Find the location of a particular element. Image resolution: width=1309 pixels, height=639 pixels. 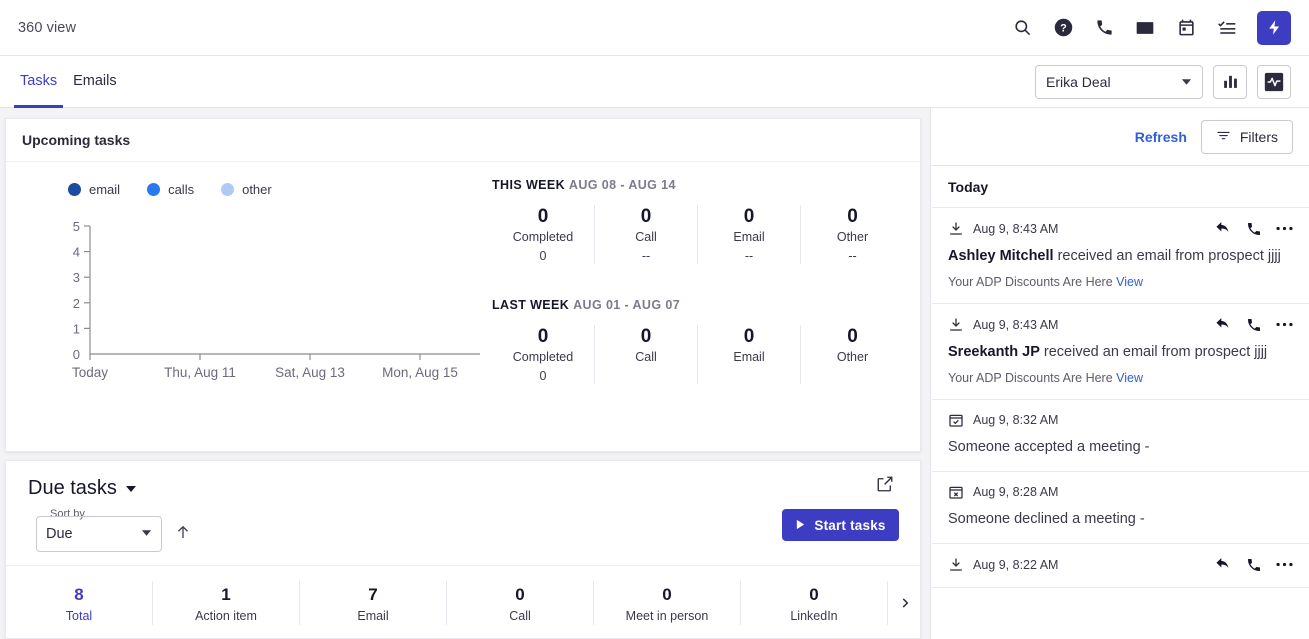

stat-last-week-other: 0 Other is located at coordinates (852, 354).